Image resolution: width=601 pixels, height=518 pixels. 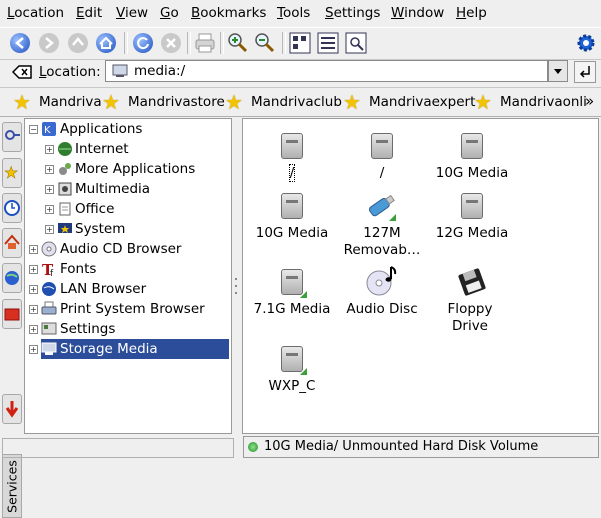 What do you see at coordinates (78, 43) in the screenshot?
I see `up-button` at bounding box center [78, 43].